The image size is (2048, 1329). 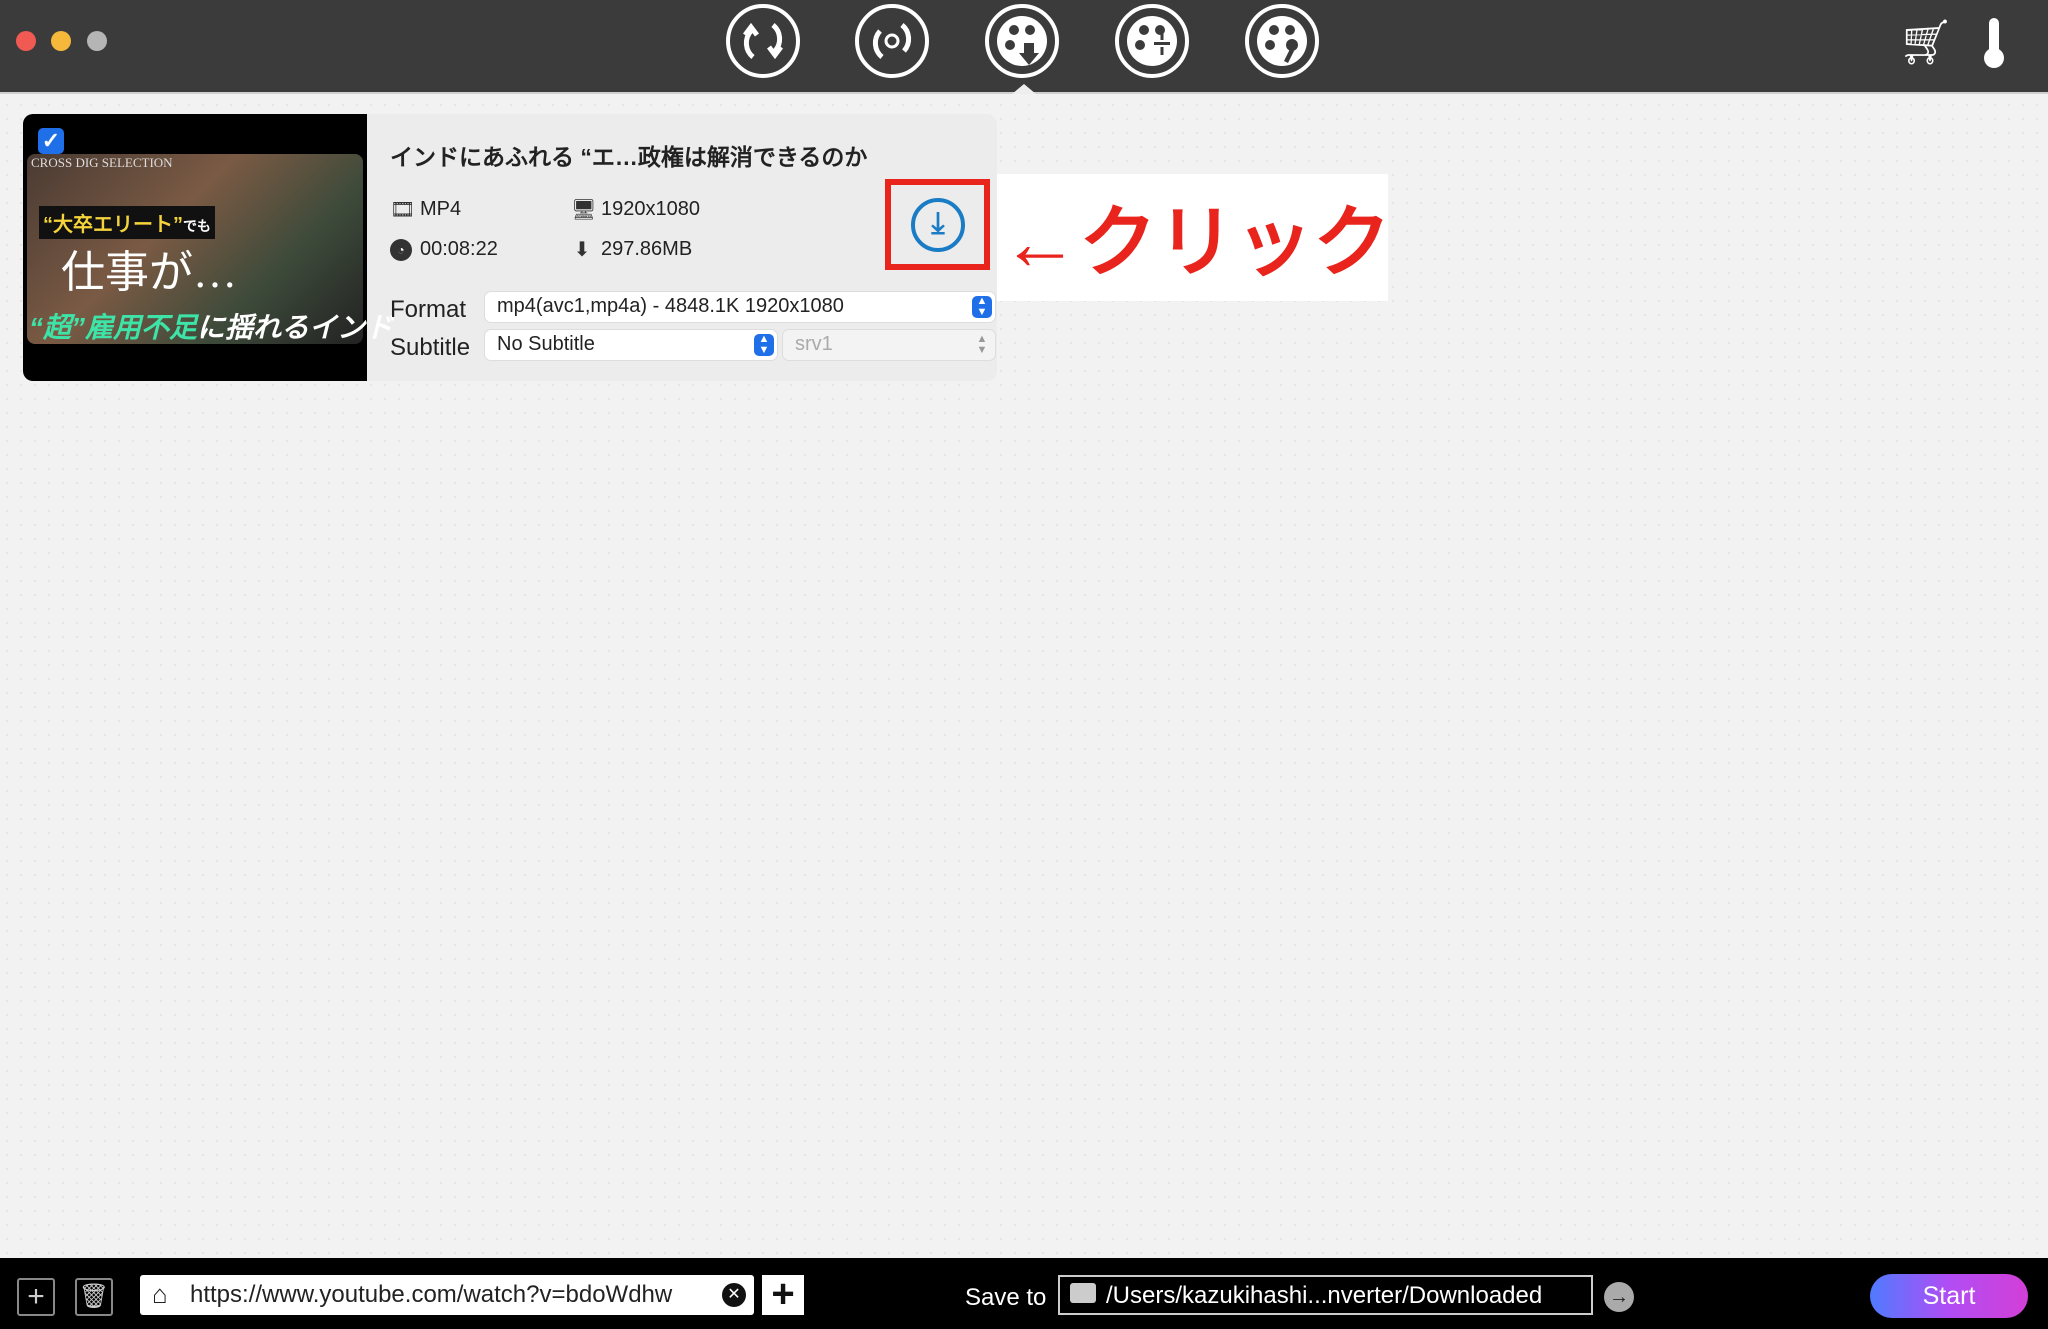 I want to click on resolution-info: 🖥︎ 1920x1080, so click(x=635, y=209).